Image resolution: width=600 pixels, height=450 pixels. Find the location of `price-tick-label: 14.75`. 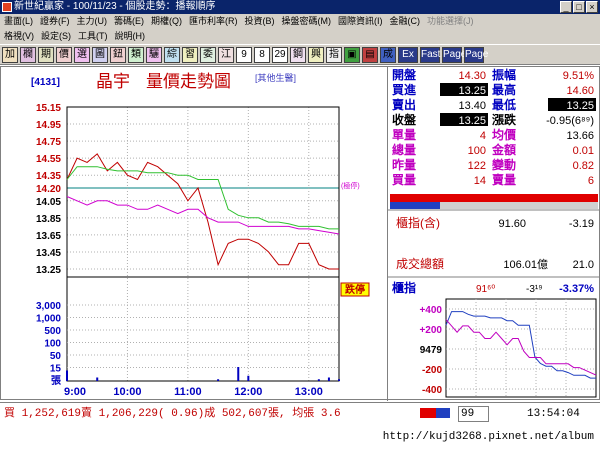

price-tick-label: 14.75 is located at coordinates (48, 142).